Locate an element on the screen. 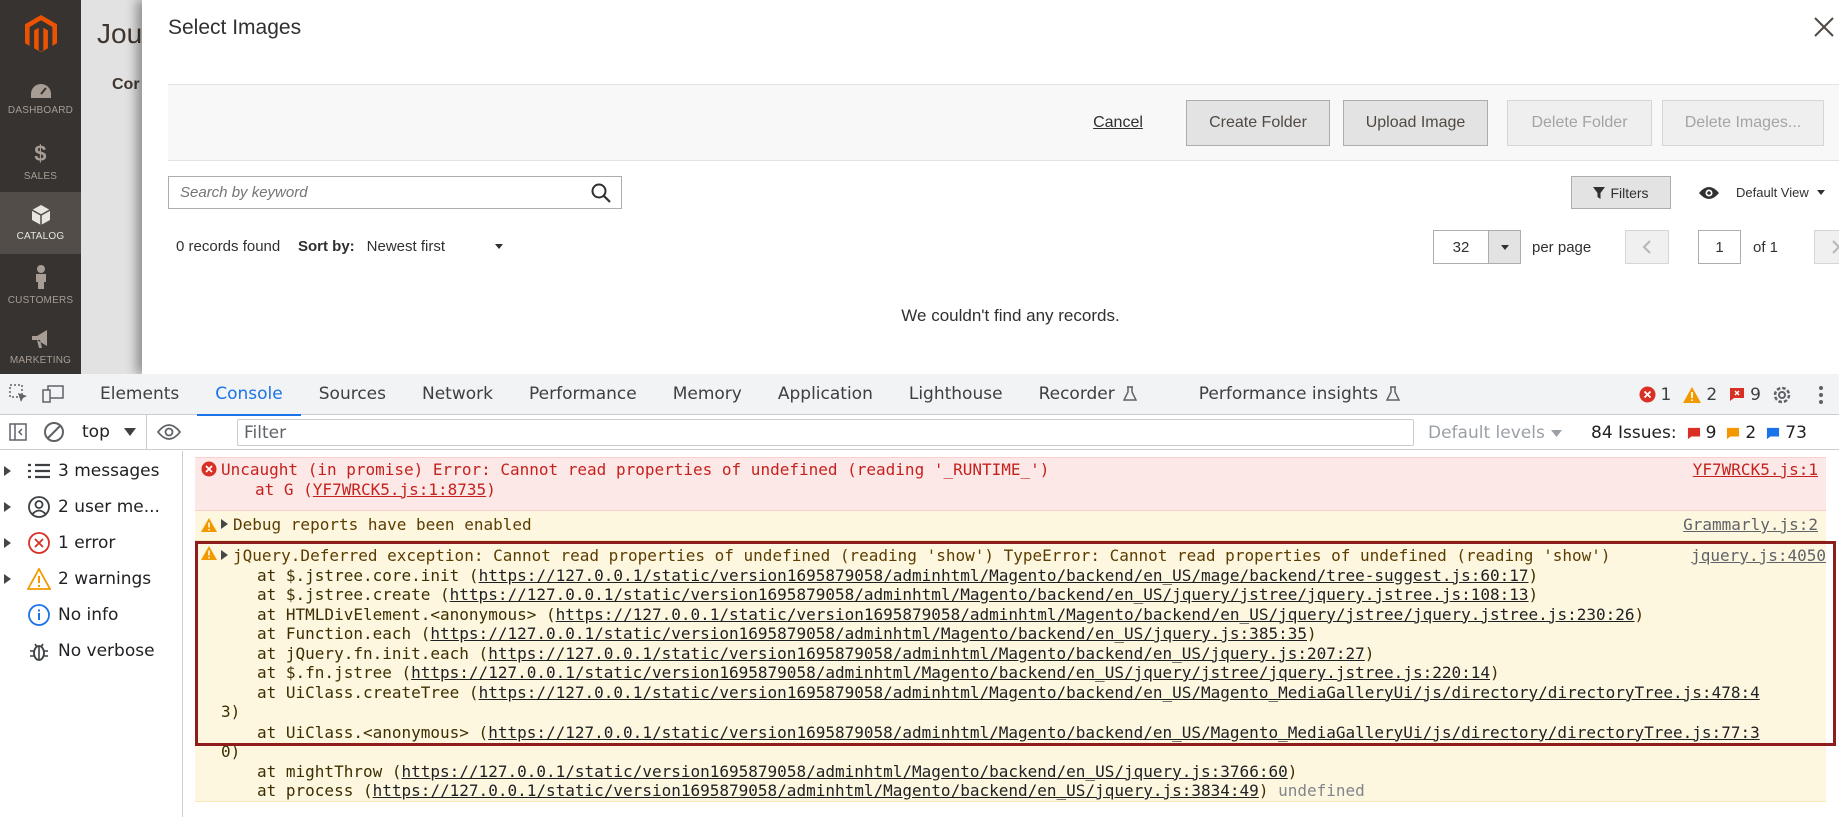  context-selector: top is located at coordinates (109, 432).